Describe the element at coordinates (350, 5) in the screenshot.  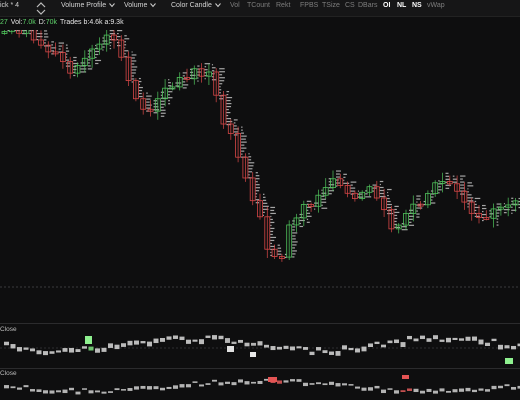
I see `toggle-cs: CS` at that location.